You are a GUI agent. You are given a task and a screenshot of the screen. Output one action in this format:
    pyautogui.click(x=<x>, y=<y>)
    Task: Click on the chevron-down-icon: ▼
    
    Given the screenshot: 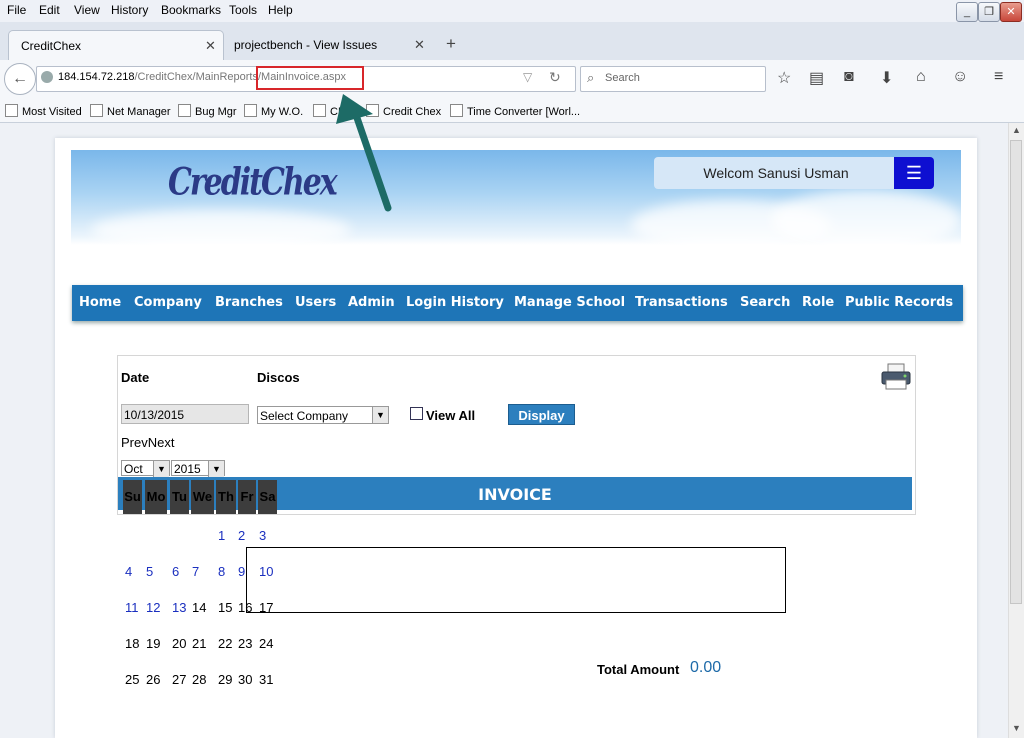 What is the action you would take?
    pyautogui.click(x=380, y=415)
    